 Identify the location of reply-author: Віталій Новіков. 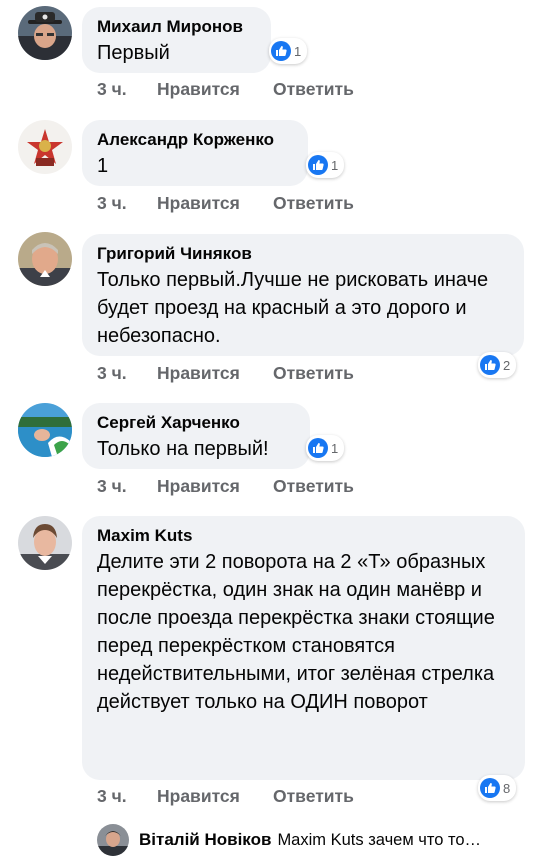
(205, 840).